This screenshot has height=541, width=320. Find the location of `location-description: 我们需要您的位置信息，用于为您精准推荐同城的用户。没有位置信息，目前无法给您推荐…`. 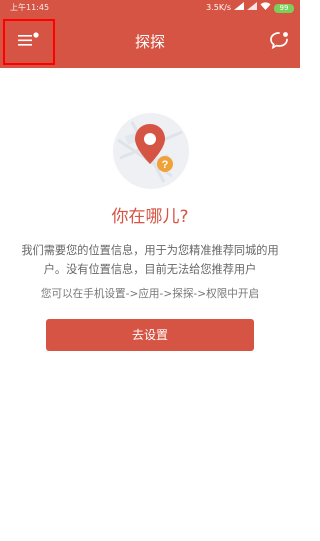

location-description: 我们需要您的位置信息，用于为您精准推荐同城的用户。没有位置信息，目前无法给您推荐… is located at coordinates (150, 260).